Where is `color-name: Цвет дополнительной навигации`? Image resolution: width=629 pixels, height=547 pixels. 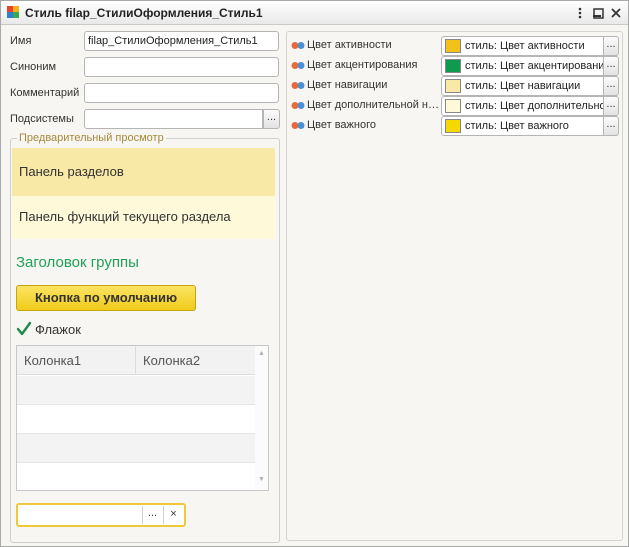 color-name: Цвет дополнительной навигации is located at coordinates (374, 105).